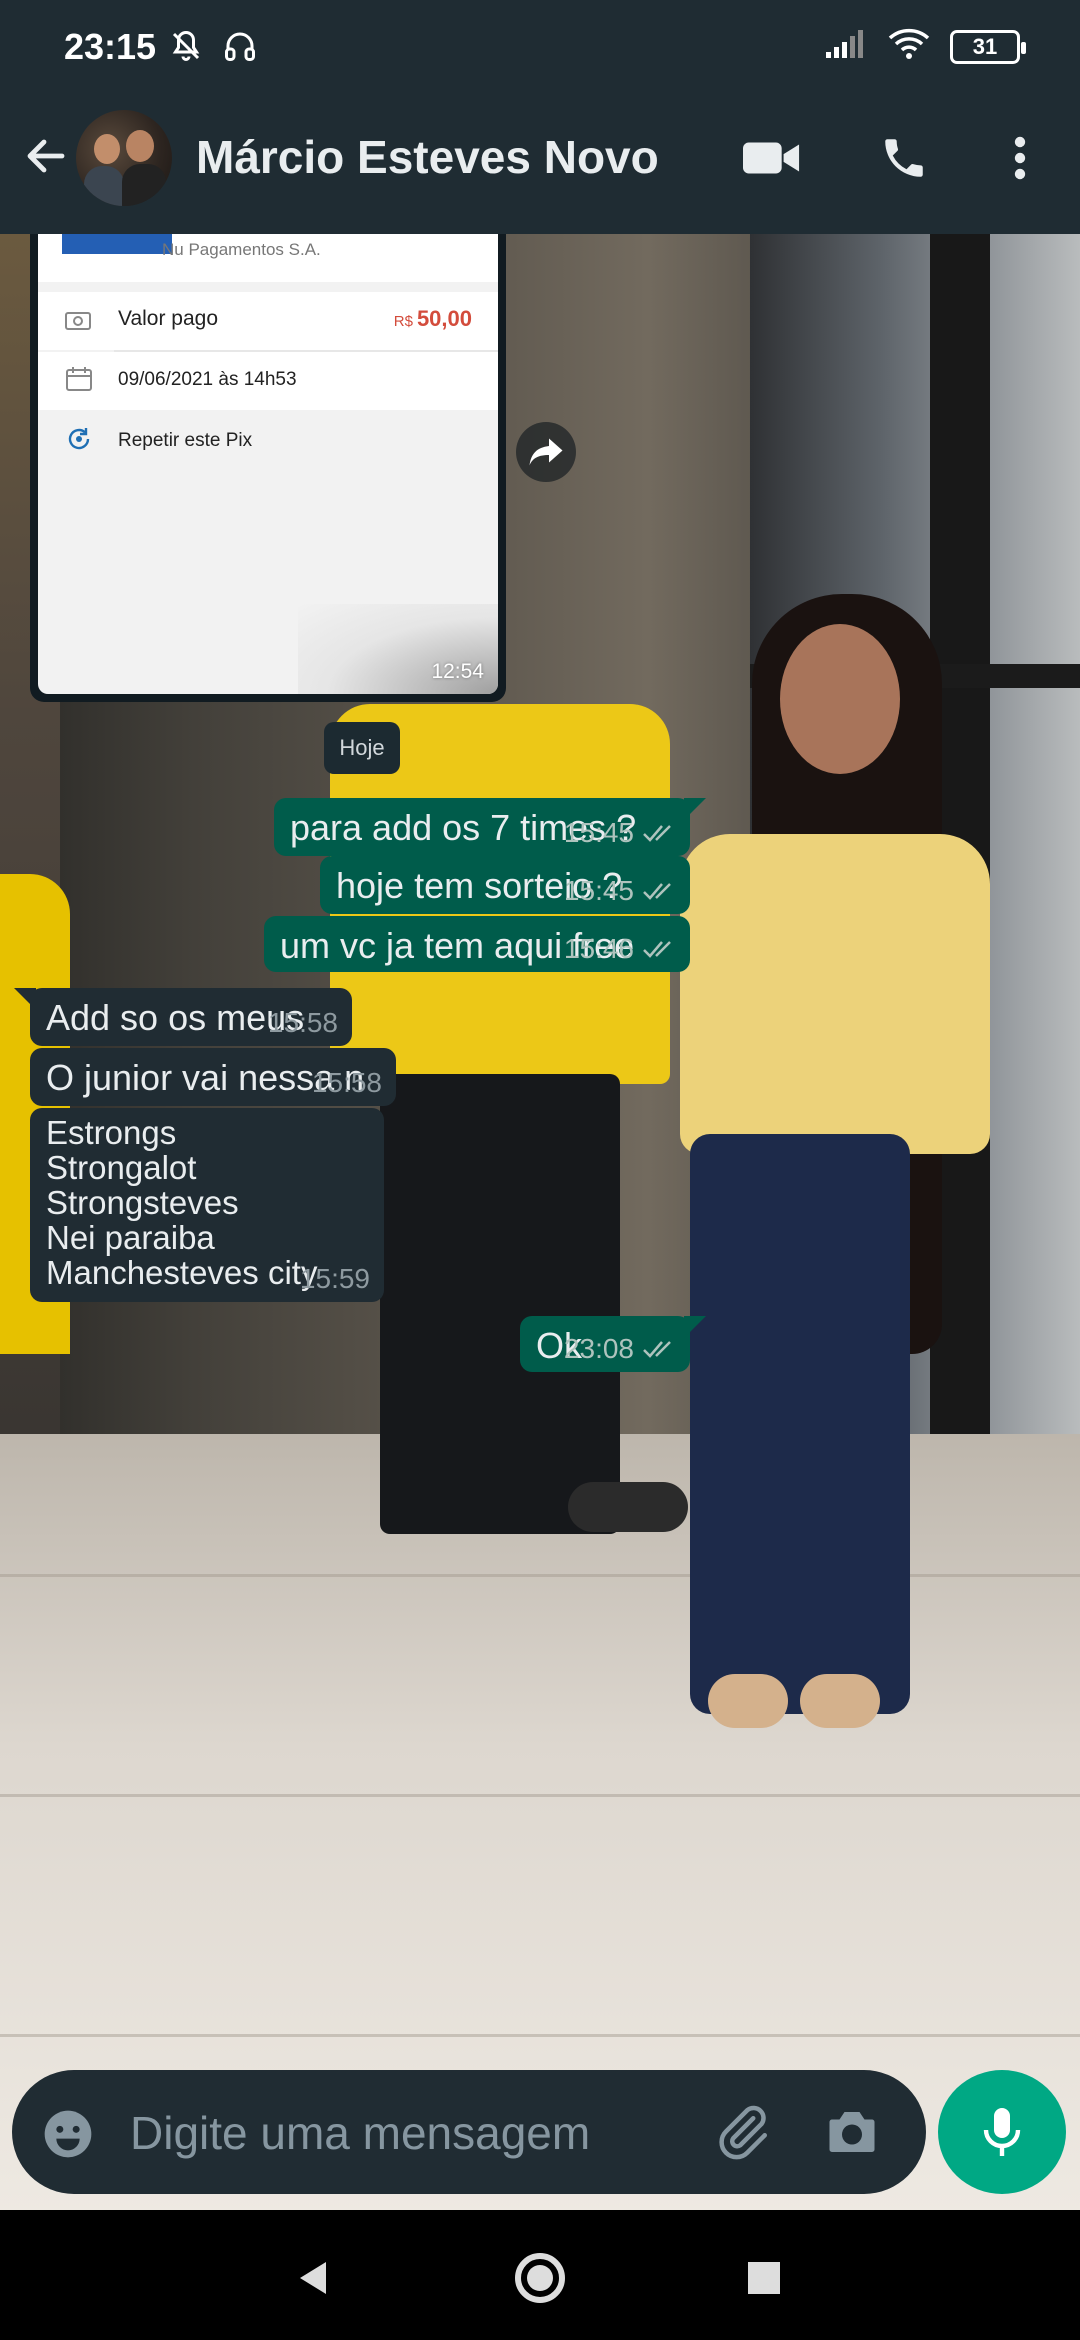 The image size is (1080, 2340). I want to click on triangle-back-icon, so click(313, 2278).